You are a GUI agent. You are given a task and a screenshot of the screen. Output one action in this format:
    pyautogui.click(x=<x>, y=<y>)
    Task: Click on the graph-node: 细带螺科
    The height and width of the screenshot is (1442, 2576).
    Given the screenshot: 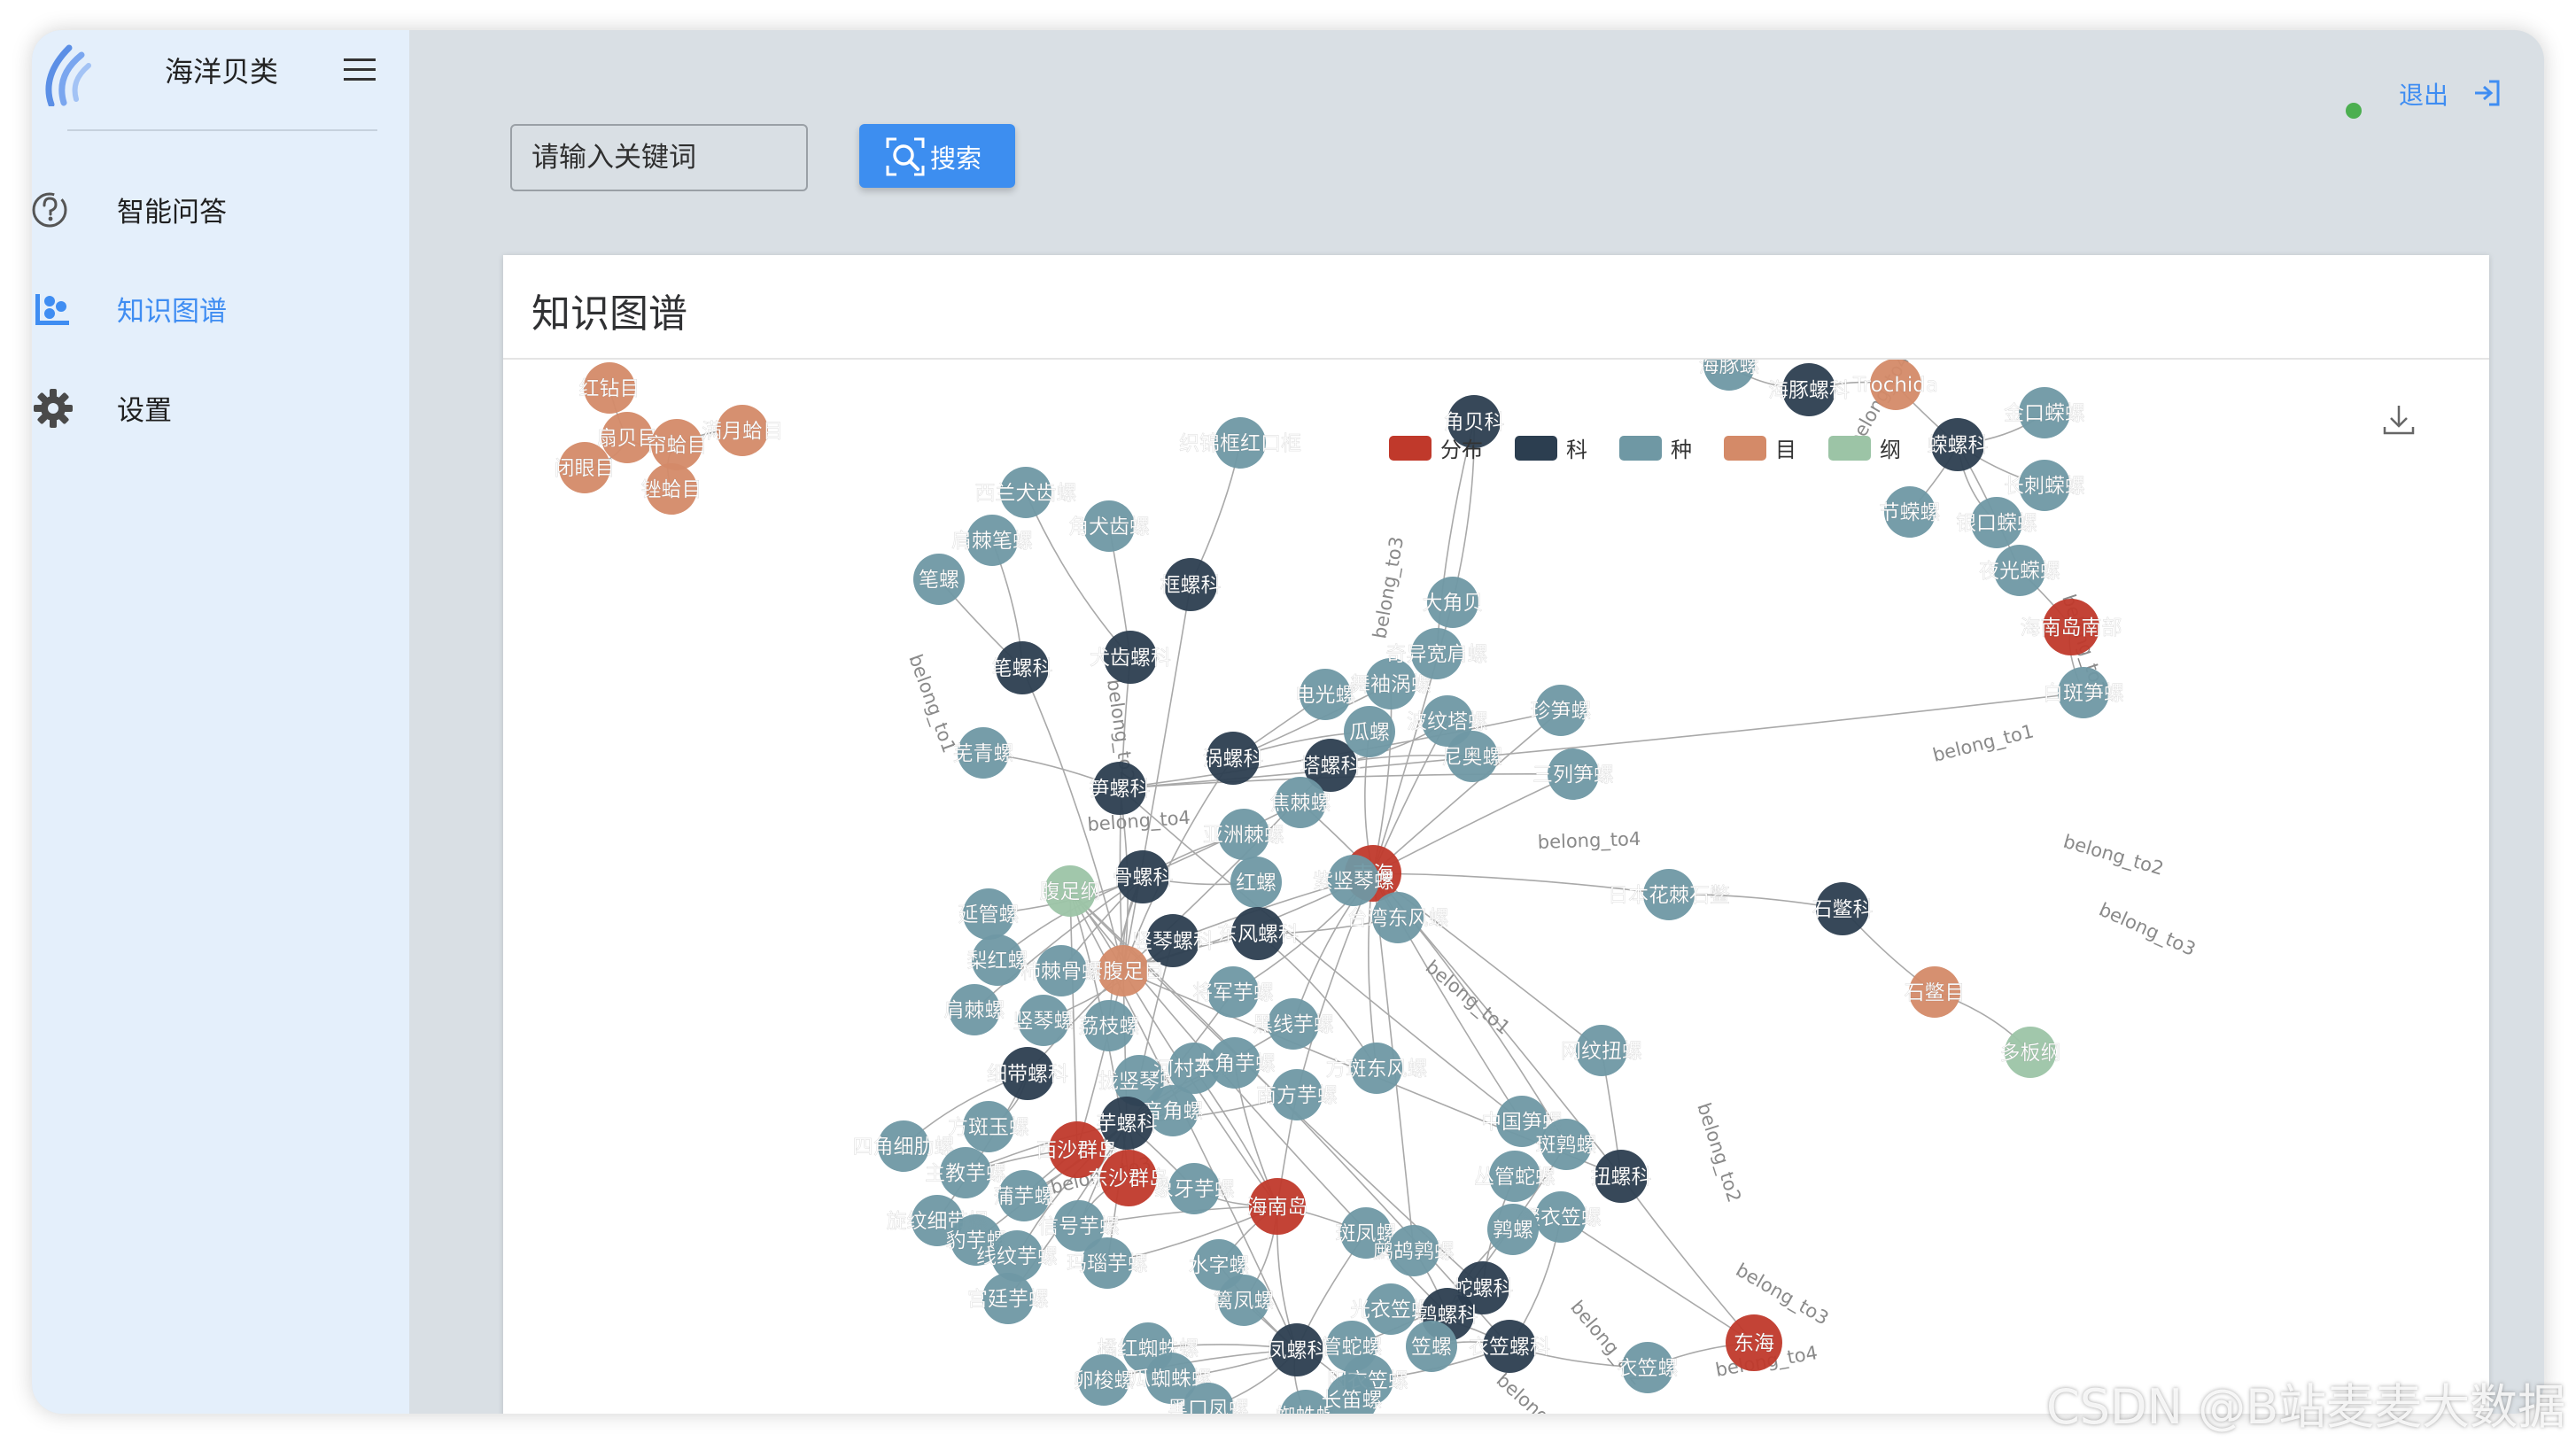 What is the action you would take?
    pyautogui.click(x=1027, y=1073)
    